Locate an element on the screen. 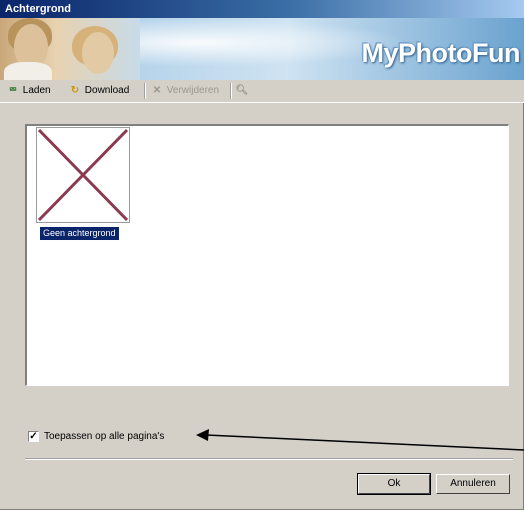  annotation-arrow is located at coordinates (360, 440).